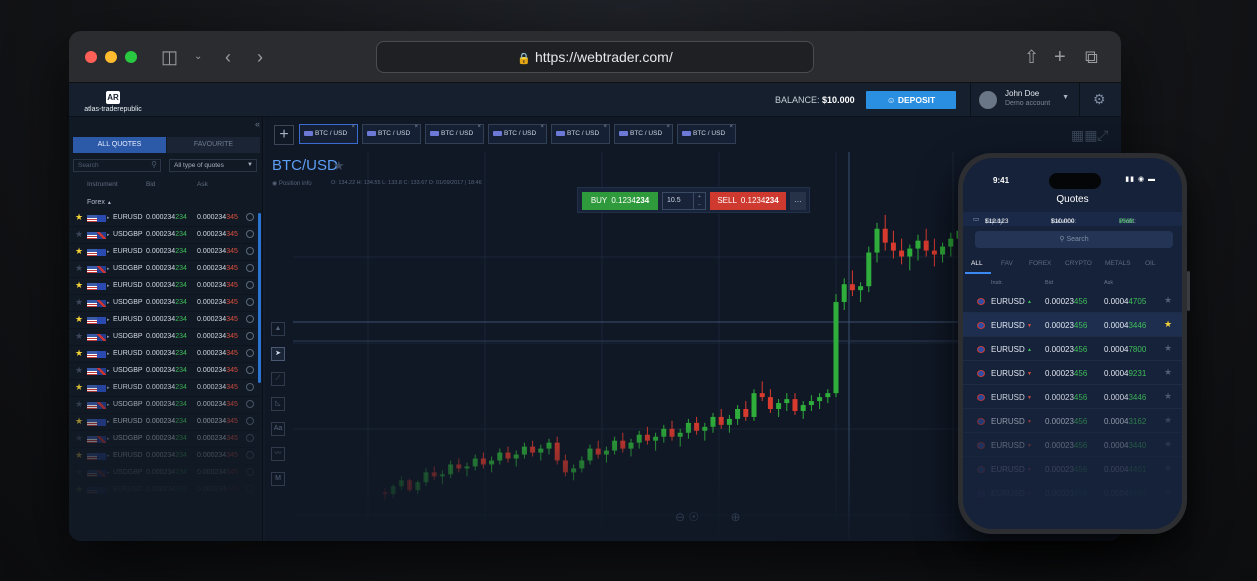 Image resolution: width=1257 pixels, height=581 pixels. What do you see at coordinates (292, 183) in the screenshot?
I see `position-info: ◉ Position info` at bounding box center [292, 183].